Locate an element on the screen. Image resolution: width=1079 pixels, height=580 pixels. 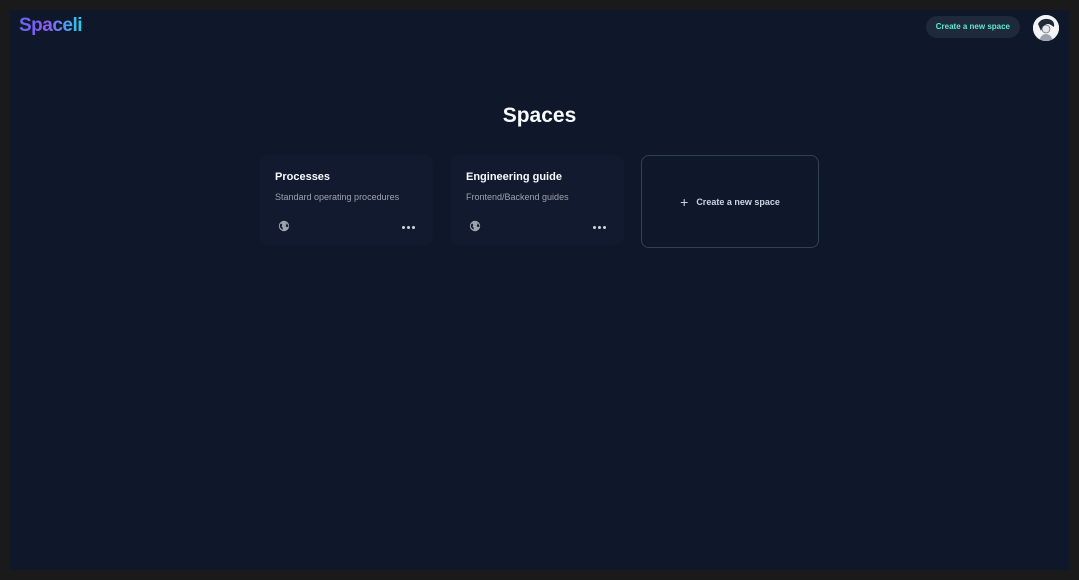
create-new-space-card: + Create a new space is located at coordinates (730, 201).